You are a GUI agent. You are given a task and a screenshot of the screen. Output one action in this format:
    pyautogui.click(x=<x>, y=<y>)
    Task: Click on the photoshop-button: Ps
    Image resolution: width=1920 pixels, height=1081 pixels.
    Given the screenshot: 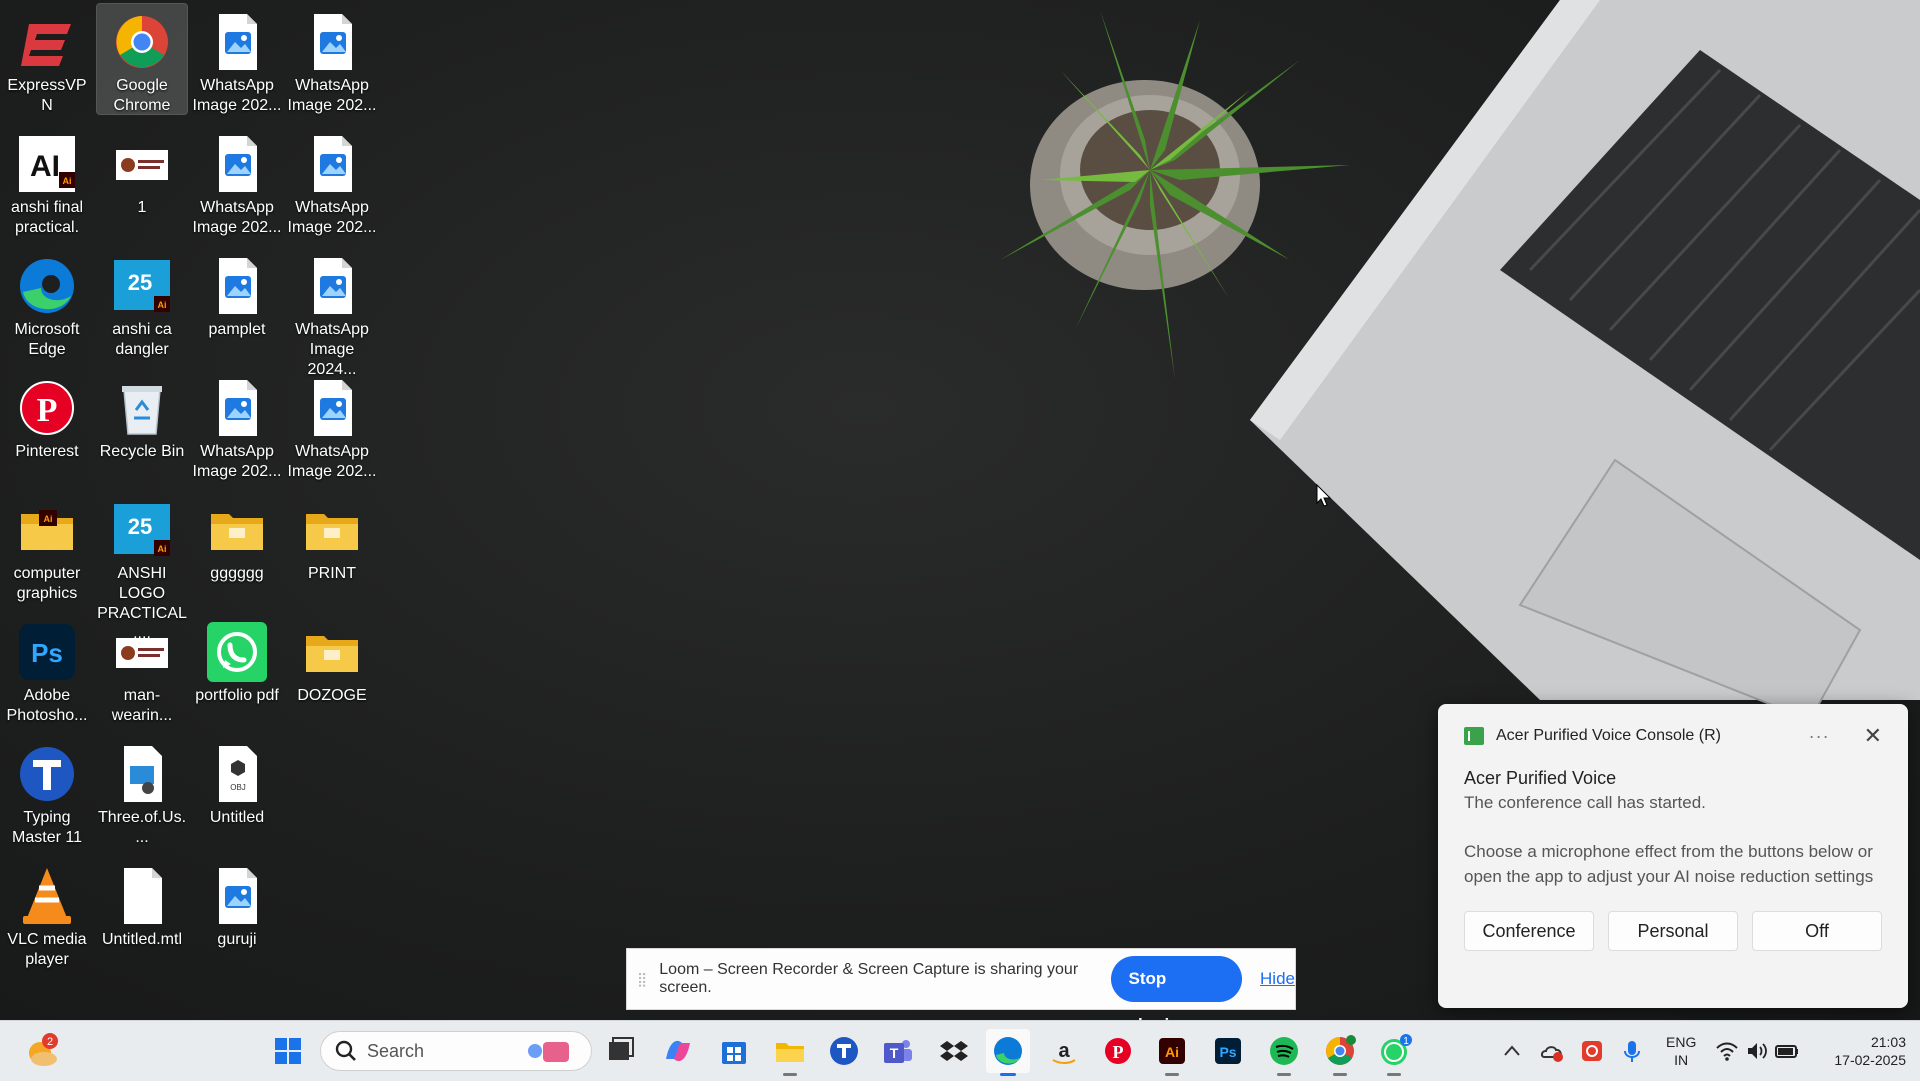 What is the action you would take?
    pyautogui.click(x=1228, y=1051)
    